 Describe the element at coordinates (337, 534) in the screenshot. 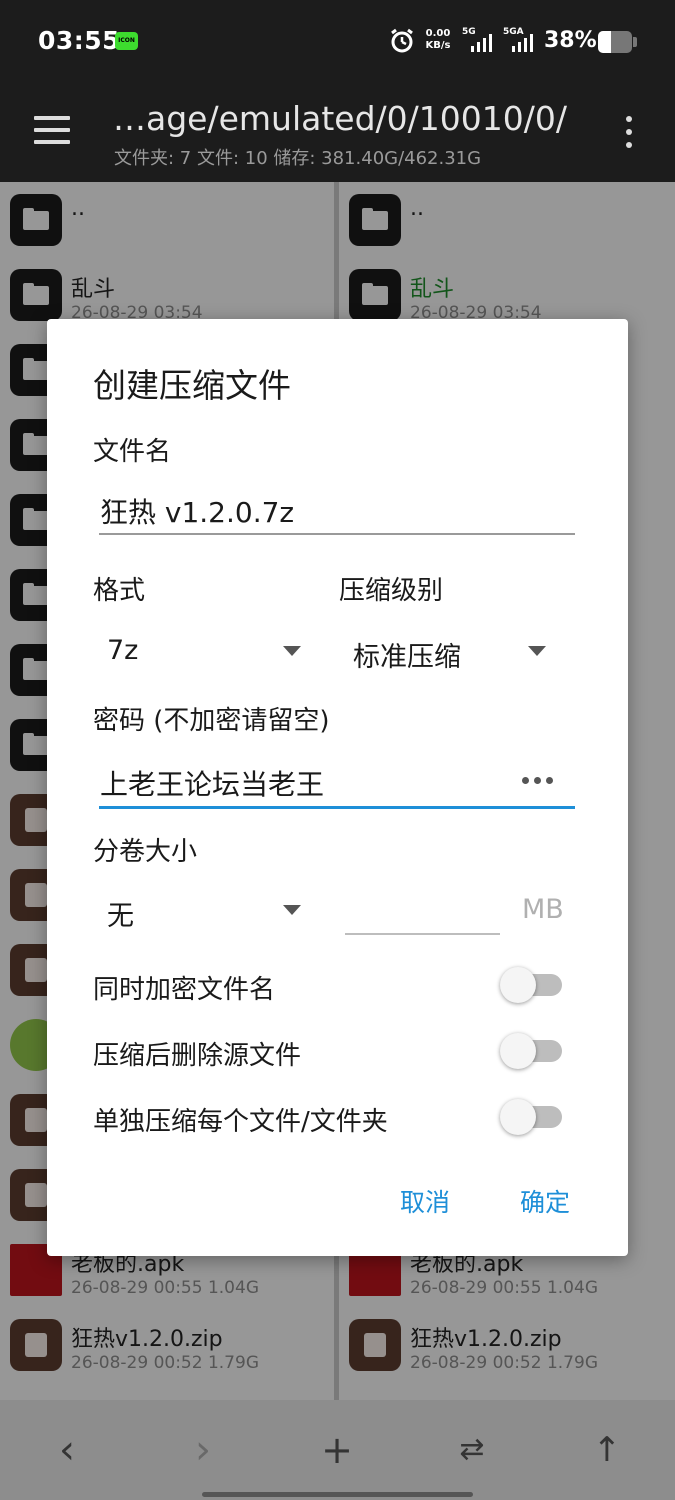

I see `filename-underline` at that location.